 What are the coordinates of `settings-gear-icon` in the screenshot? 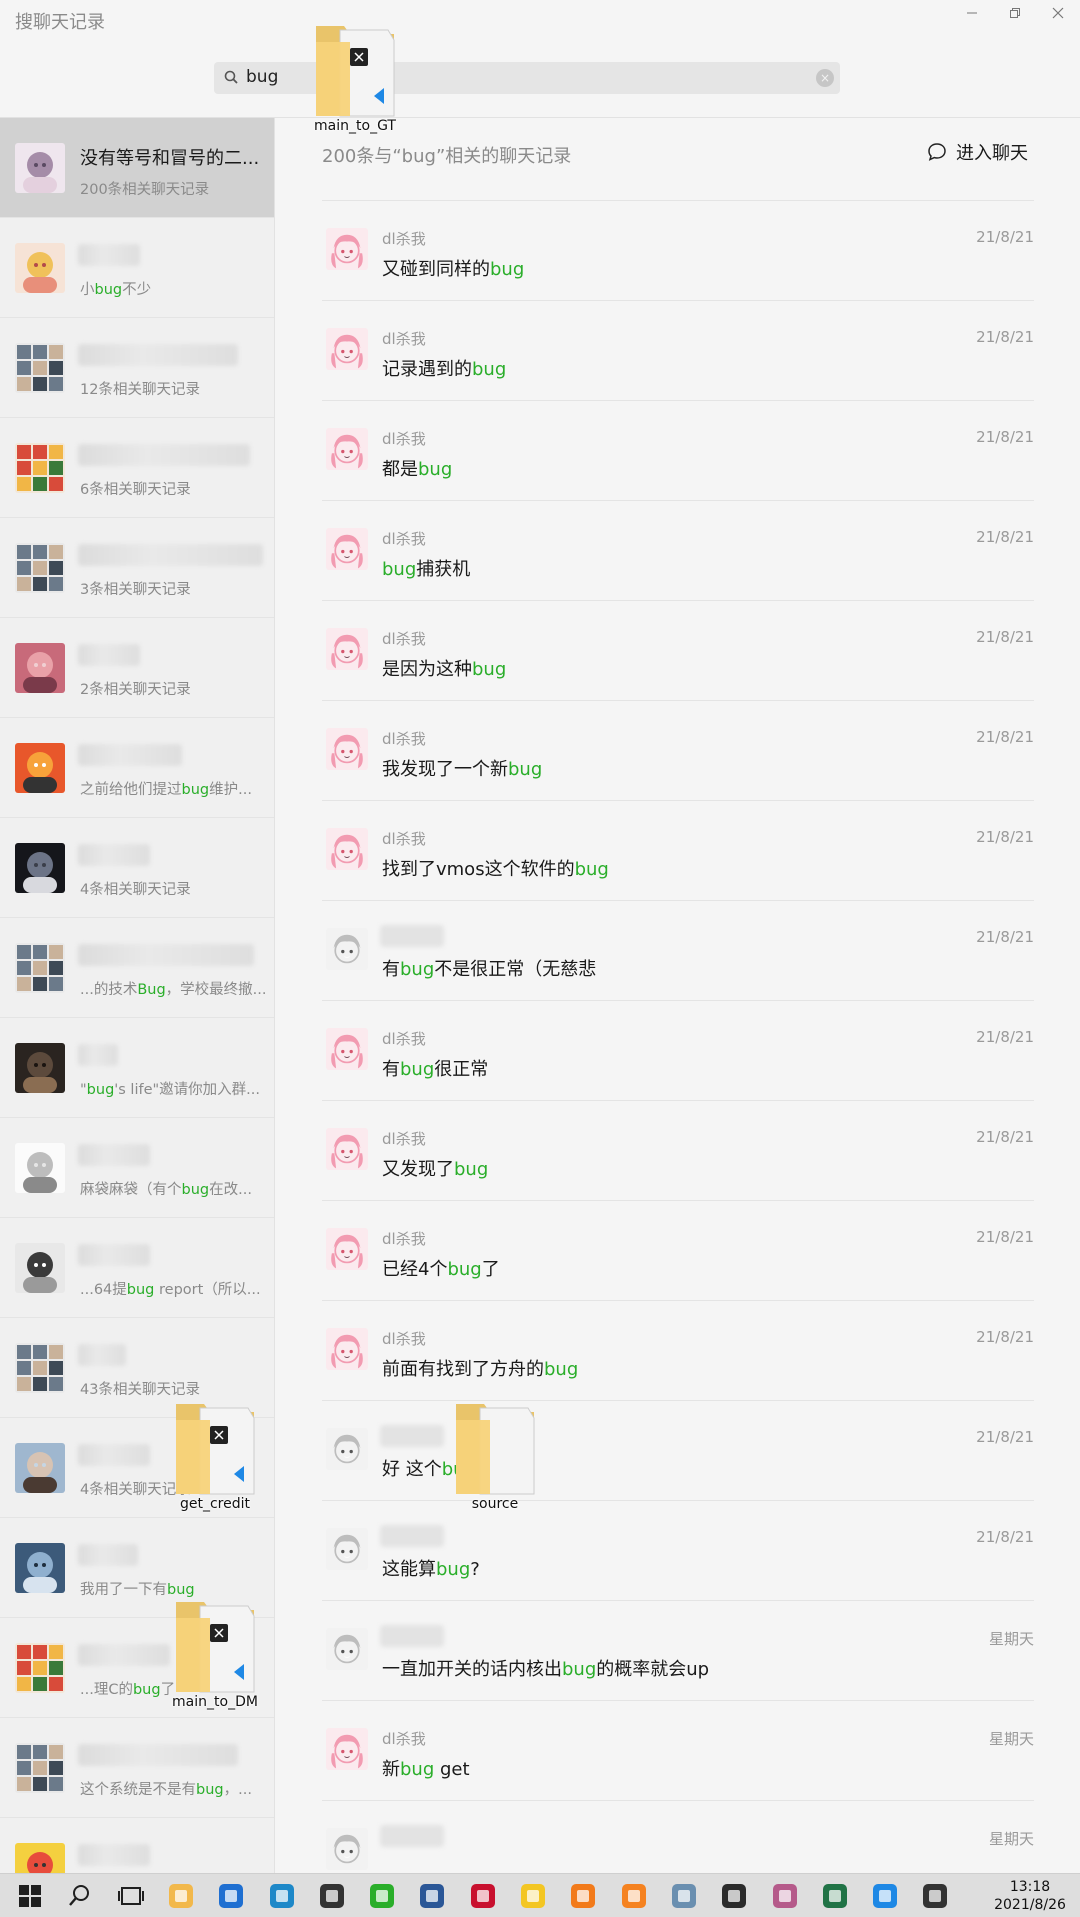 It's located at (634, 1896).